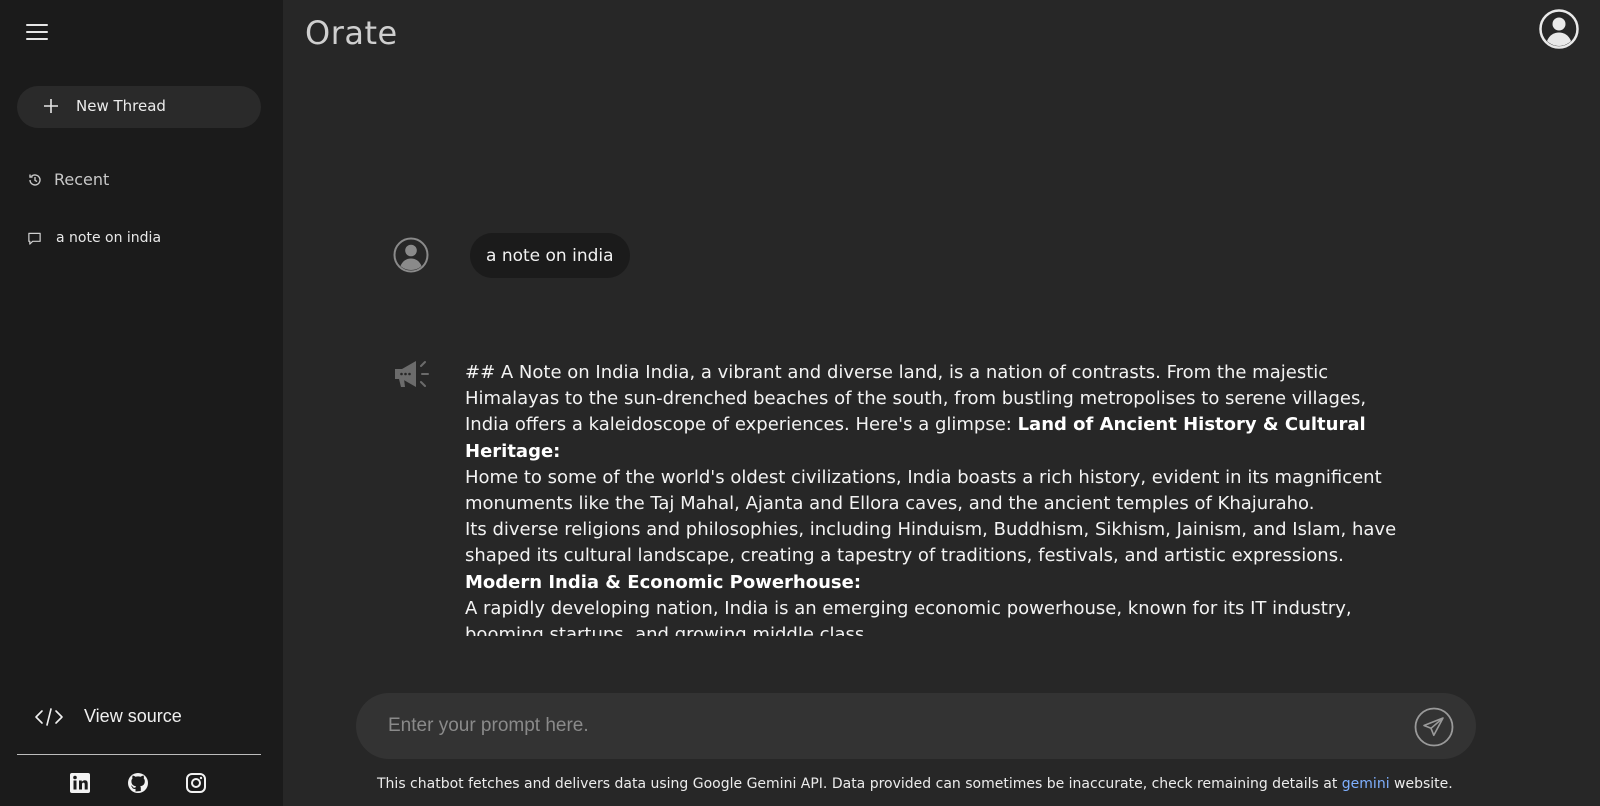 The width and height of the screenshot is (1600, 806). I want to click on recent-label: Recent, so click(82, 179).